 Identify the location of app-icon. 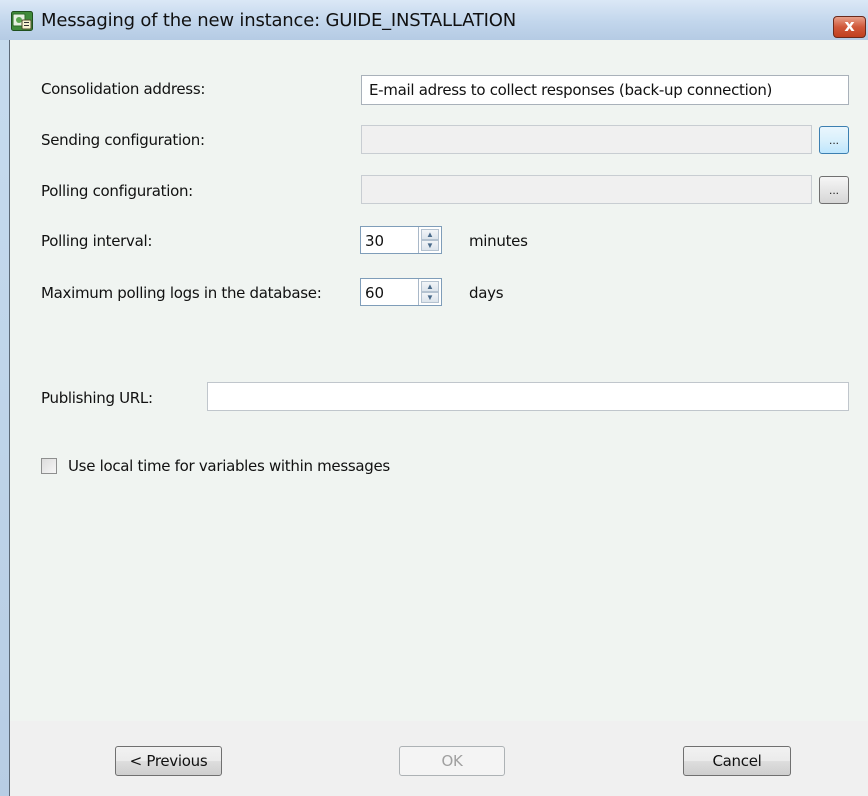
(22, 21).